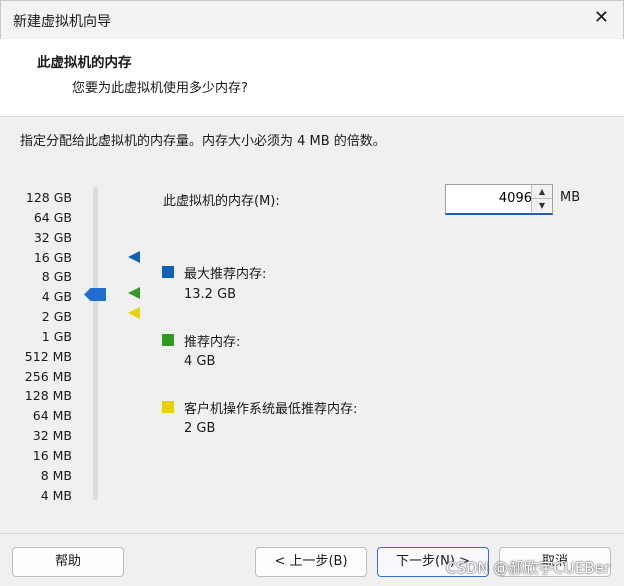 This screenshot has width=624, height=586. I want to click on scale-label: 64 MB, so click(52, 416).